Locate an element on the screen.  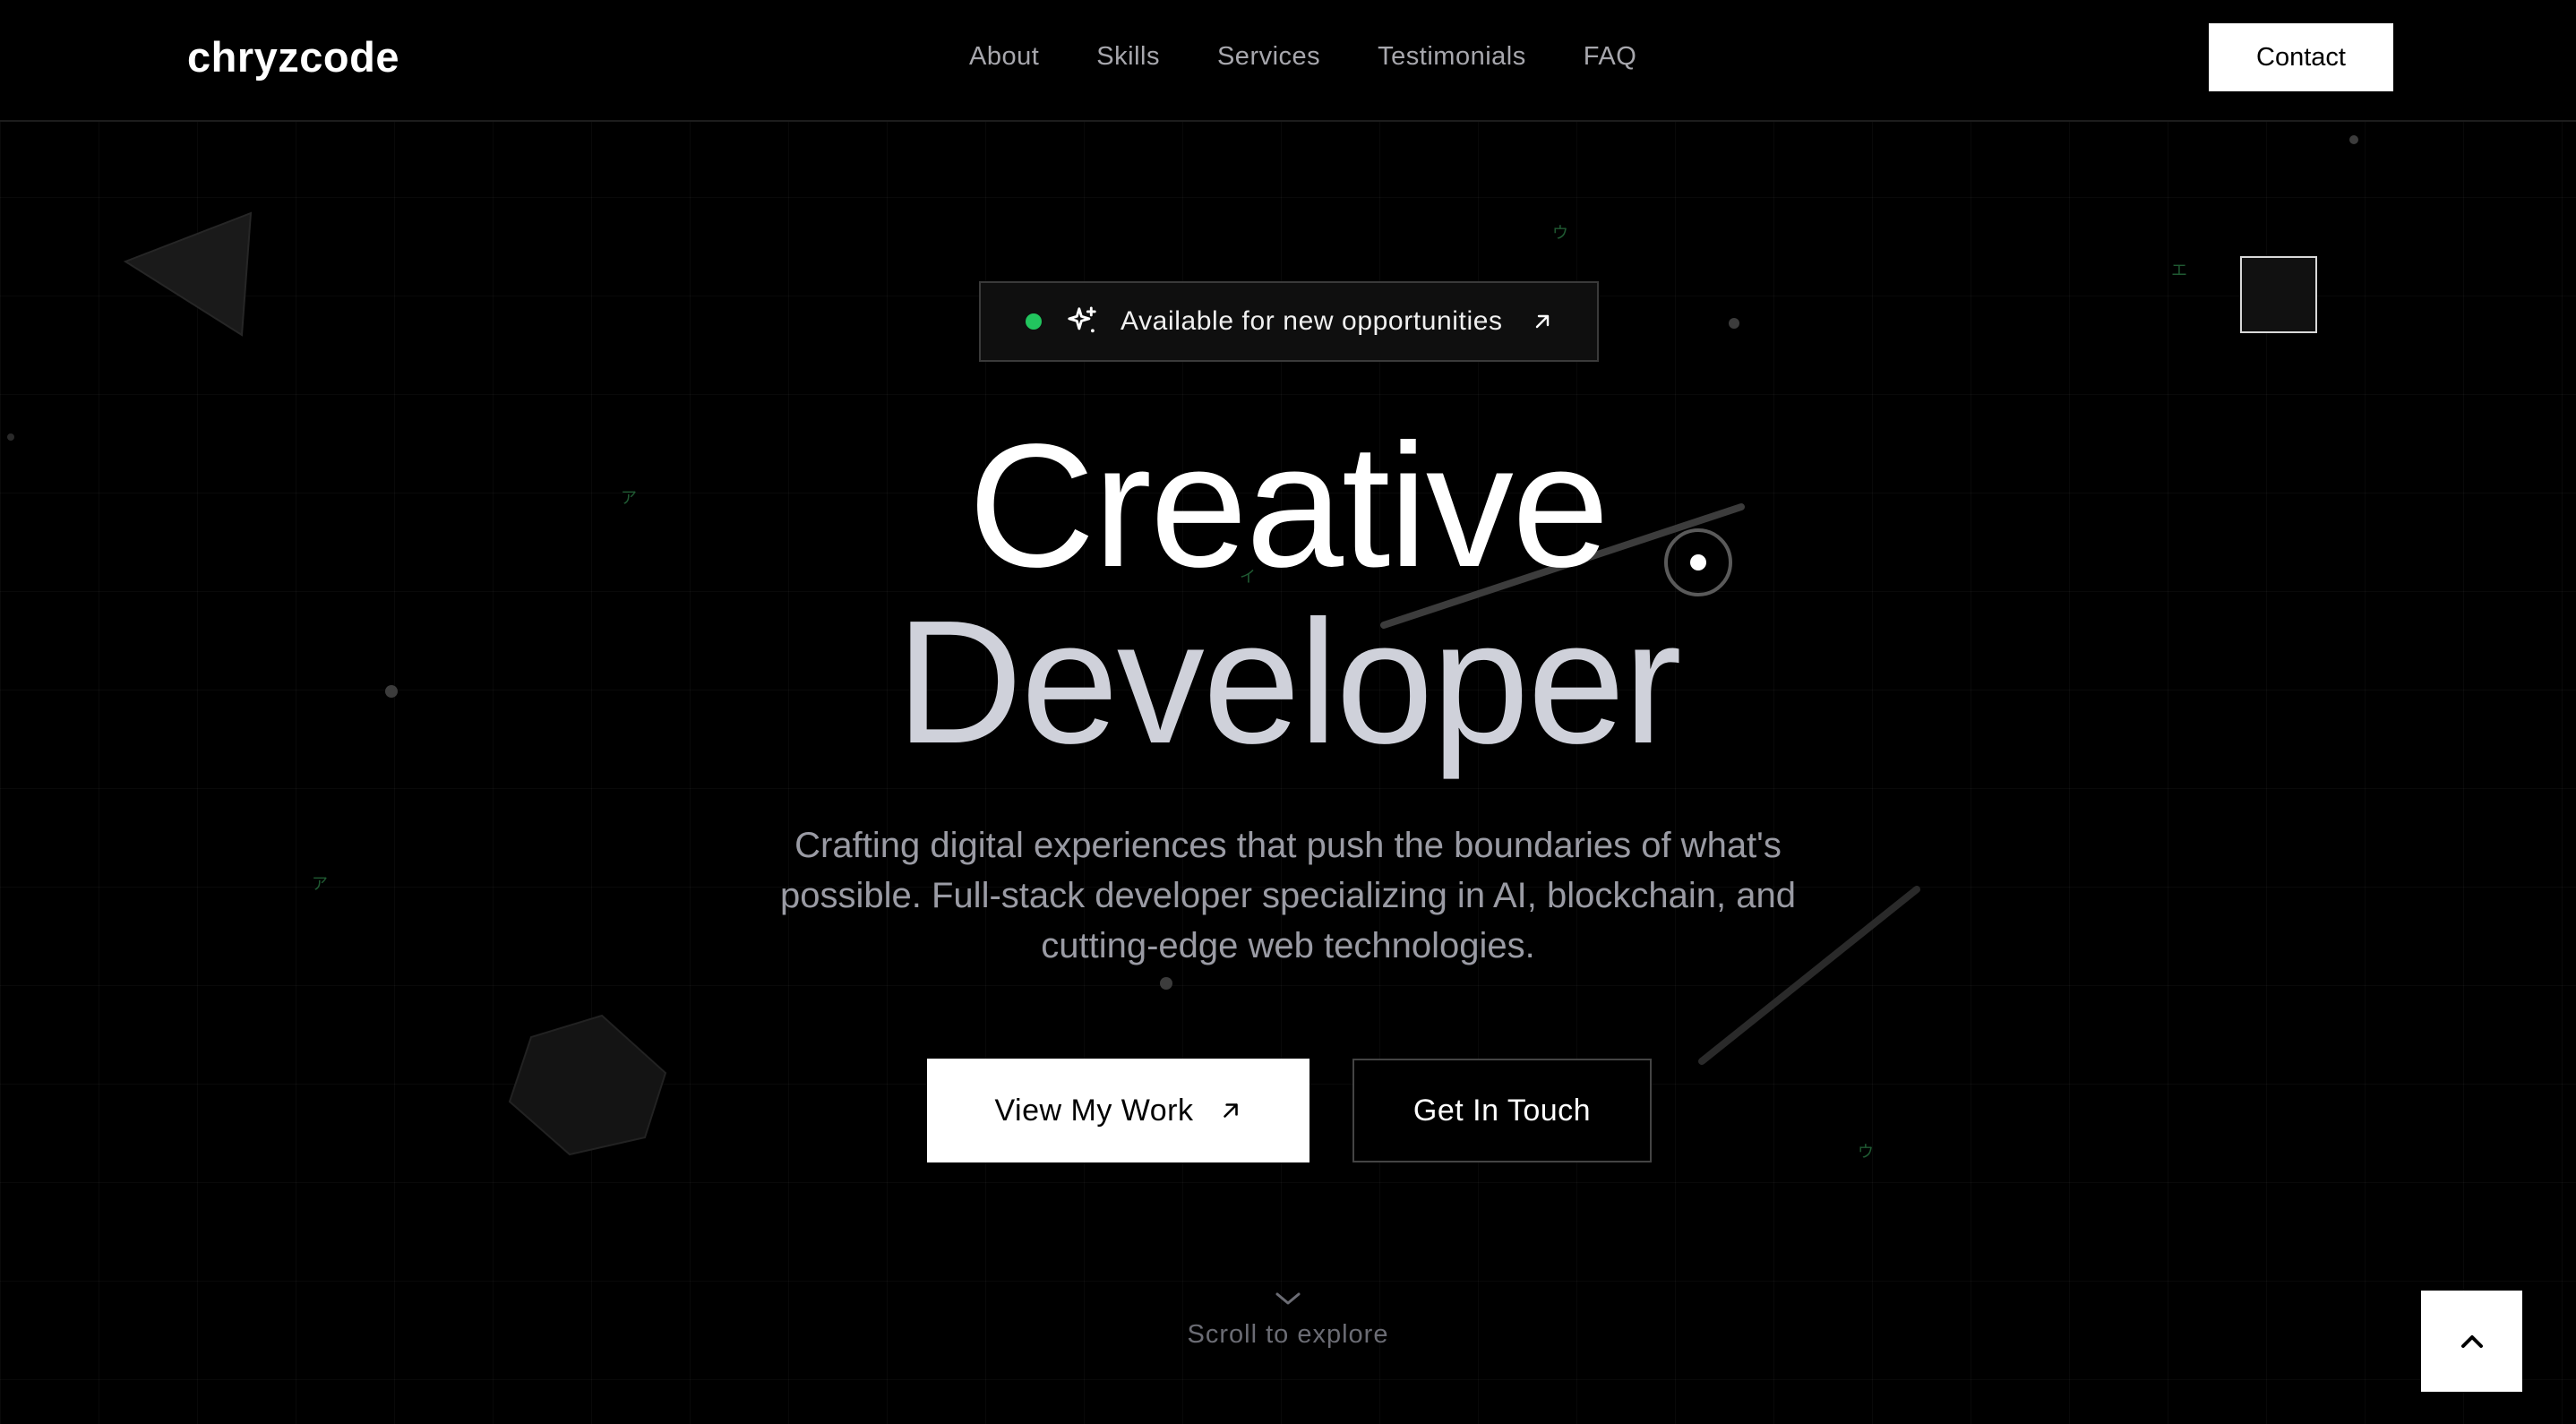
back-to-top-button is located at coordinates (2471, 1341).